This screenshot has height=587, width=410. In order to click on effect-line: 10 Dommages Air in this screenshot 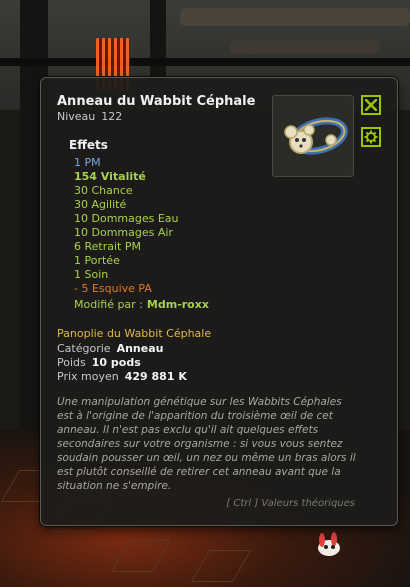, I will do `click(123, 232)`.